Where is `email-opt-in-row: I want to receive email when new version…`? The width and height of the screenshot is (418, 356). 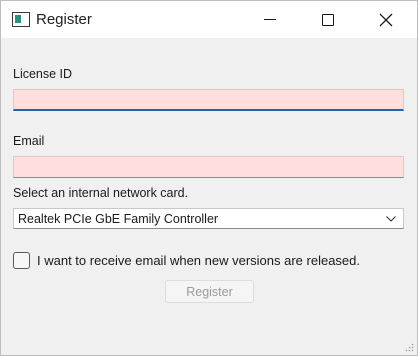 email-opt-in-row: I want to receive email when new version… is located at coordinates (186, 260).